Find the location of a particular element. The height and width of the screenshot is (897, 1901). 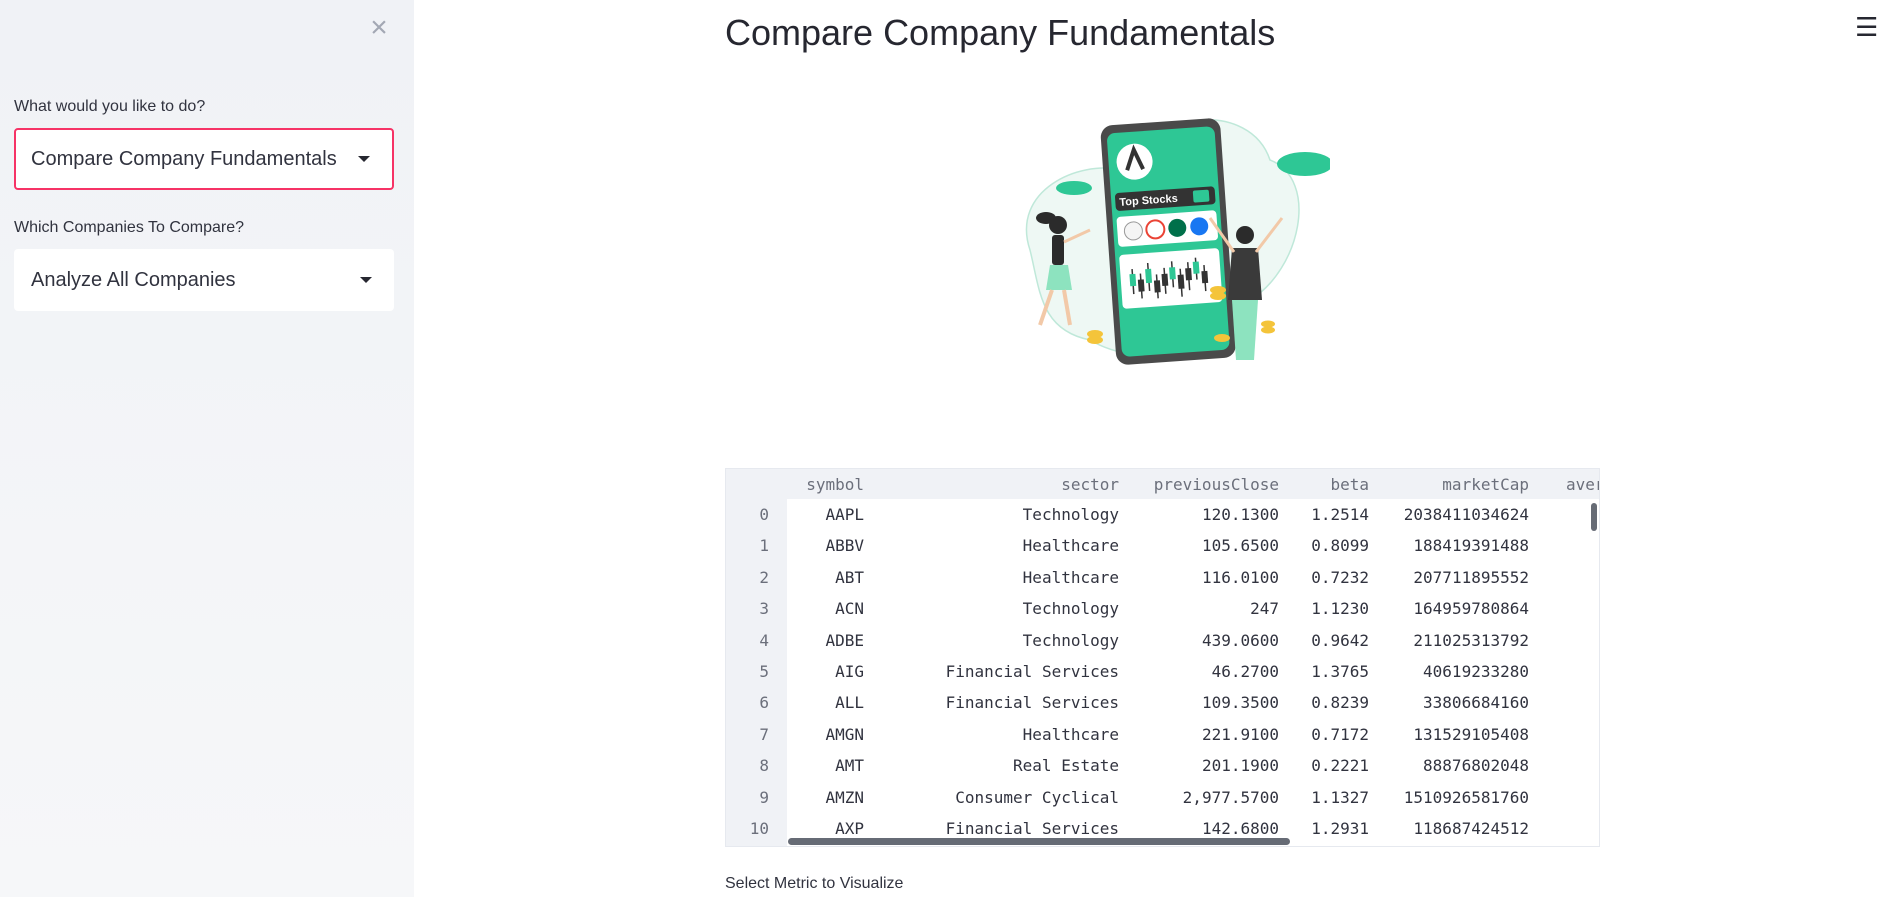

cell-index: 2 is located at coordinates (764, 577).